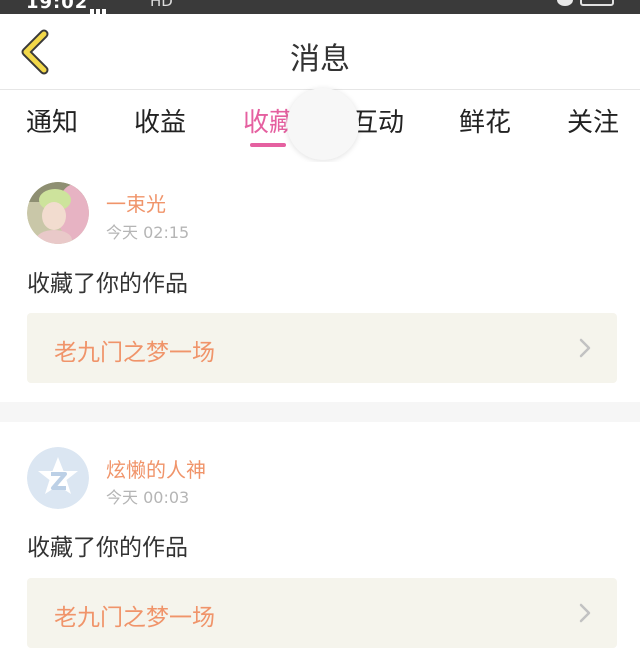 This screenshot has height=670, width=640. I want to click on section-divider, so click(320, 412).